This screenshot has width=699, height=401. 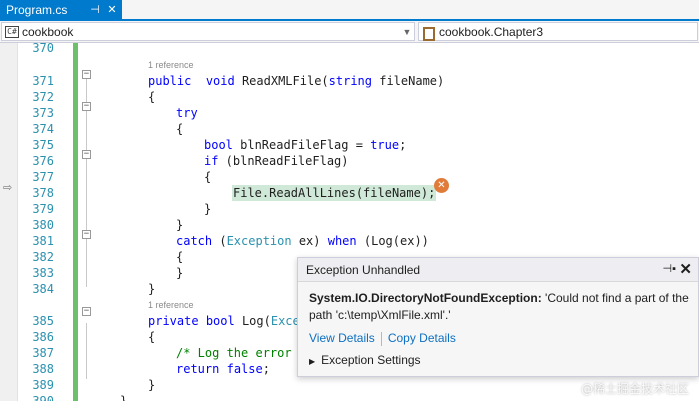 I want to click on line-number: 374, so click(x=43, y=129).